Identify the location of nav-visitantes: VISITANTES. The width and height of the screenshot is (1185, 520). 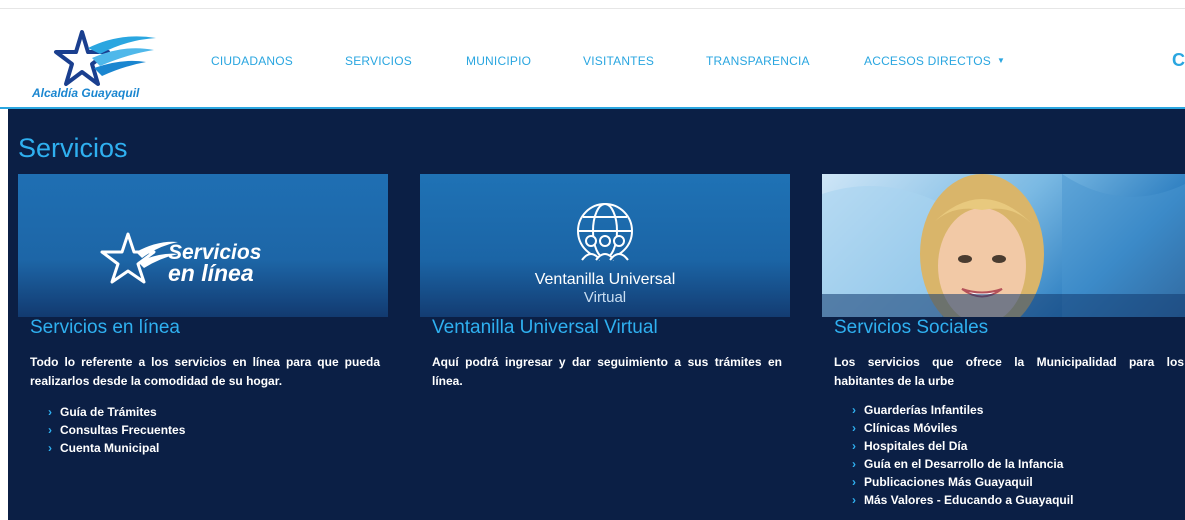
(618, 61).